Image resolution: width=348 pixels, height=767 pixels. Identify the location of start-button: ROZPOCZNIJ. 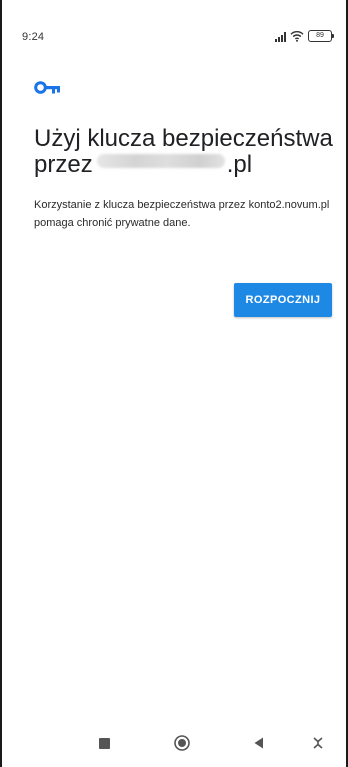
(283, 300).